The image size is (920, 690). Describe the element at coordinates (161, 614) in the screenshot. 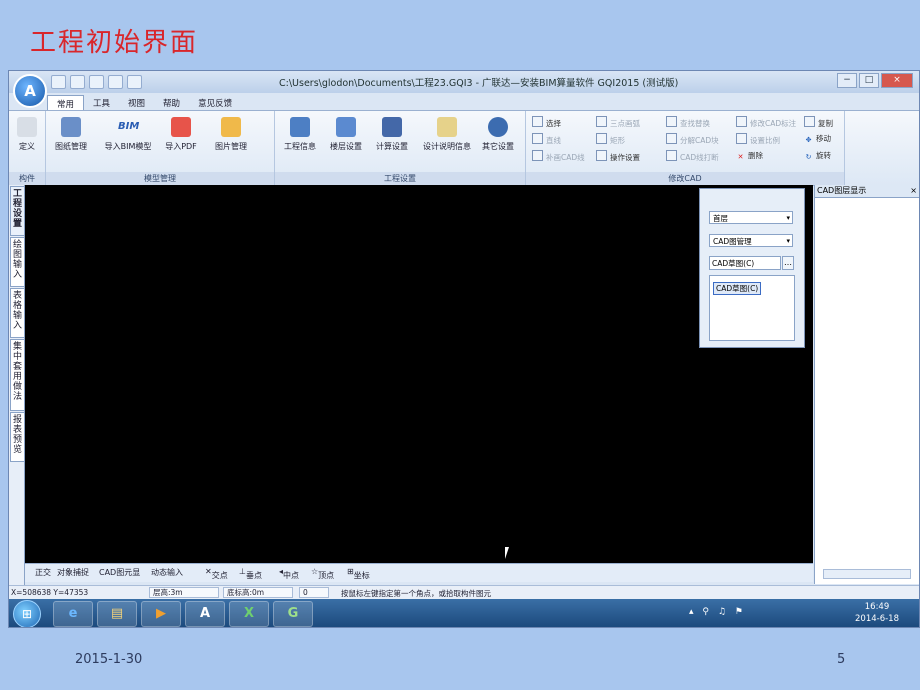

I see `media-taskbar-icon: ▶` at that location.